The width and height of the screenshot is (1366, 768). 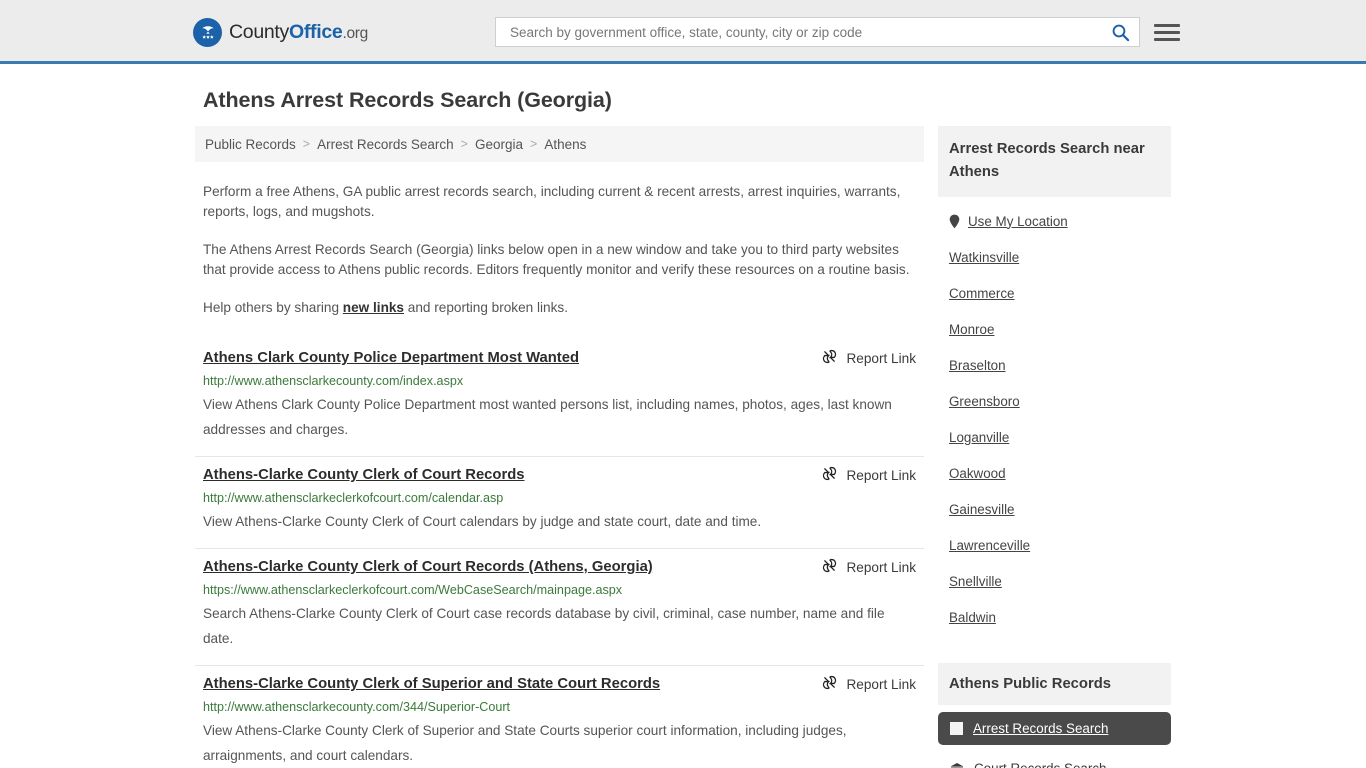 What do you see at coordinates (1040, 764) in the screenshot?
I see `public-record-link: Court Records Search` at bounding box center [1040, 764].